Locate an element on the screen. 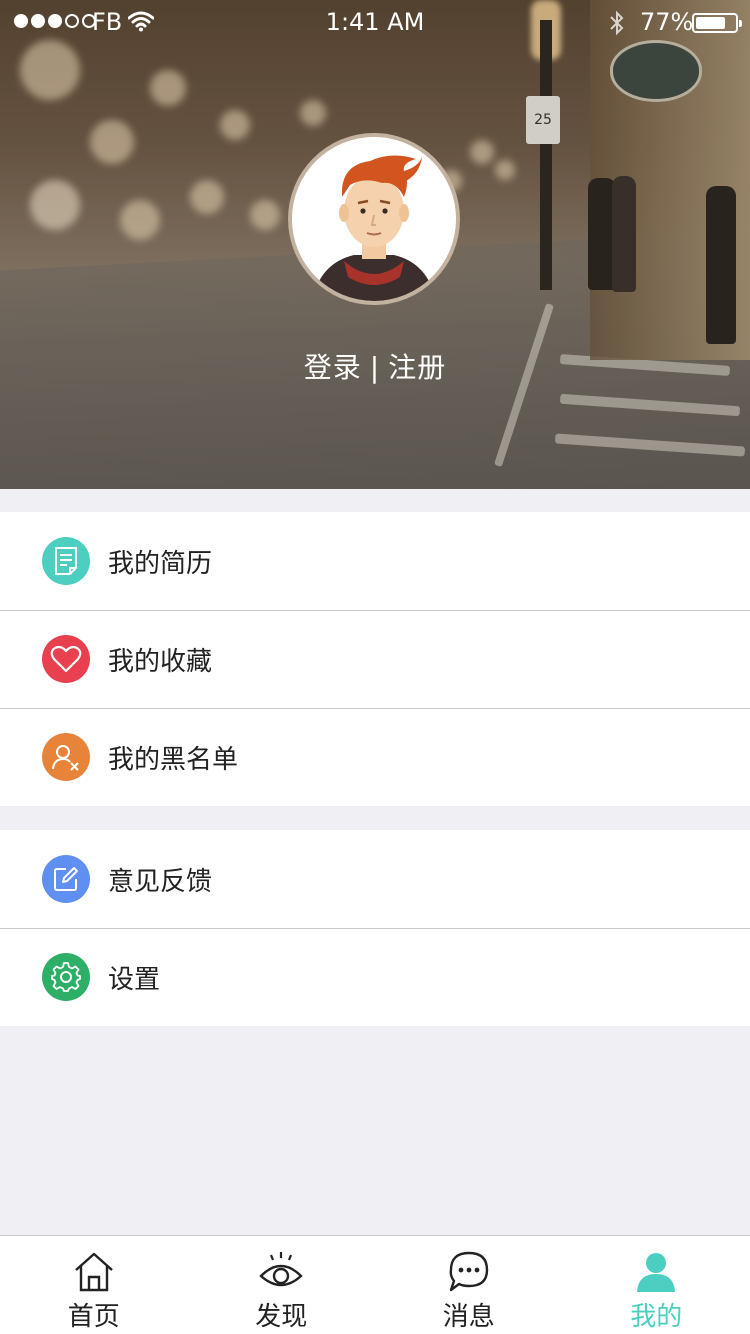 The image size is (750, 1334). home-icon is located at coordinates (93, 1272).